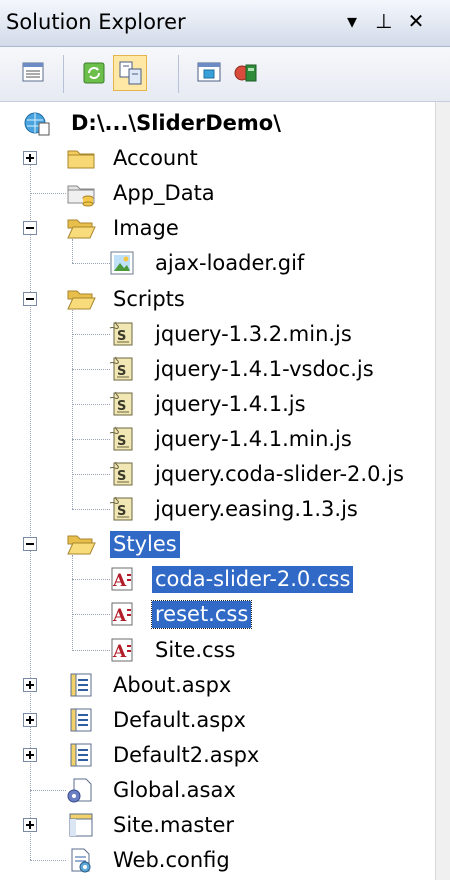 Image resolution: width=450 pixels, height=880 pixels. I want to click on tree-node-coda-slider-2-0-css: Acoda-slider-2.0.css, so click(218, 579).